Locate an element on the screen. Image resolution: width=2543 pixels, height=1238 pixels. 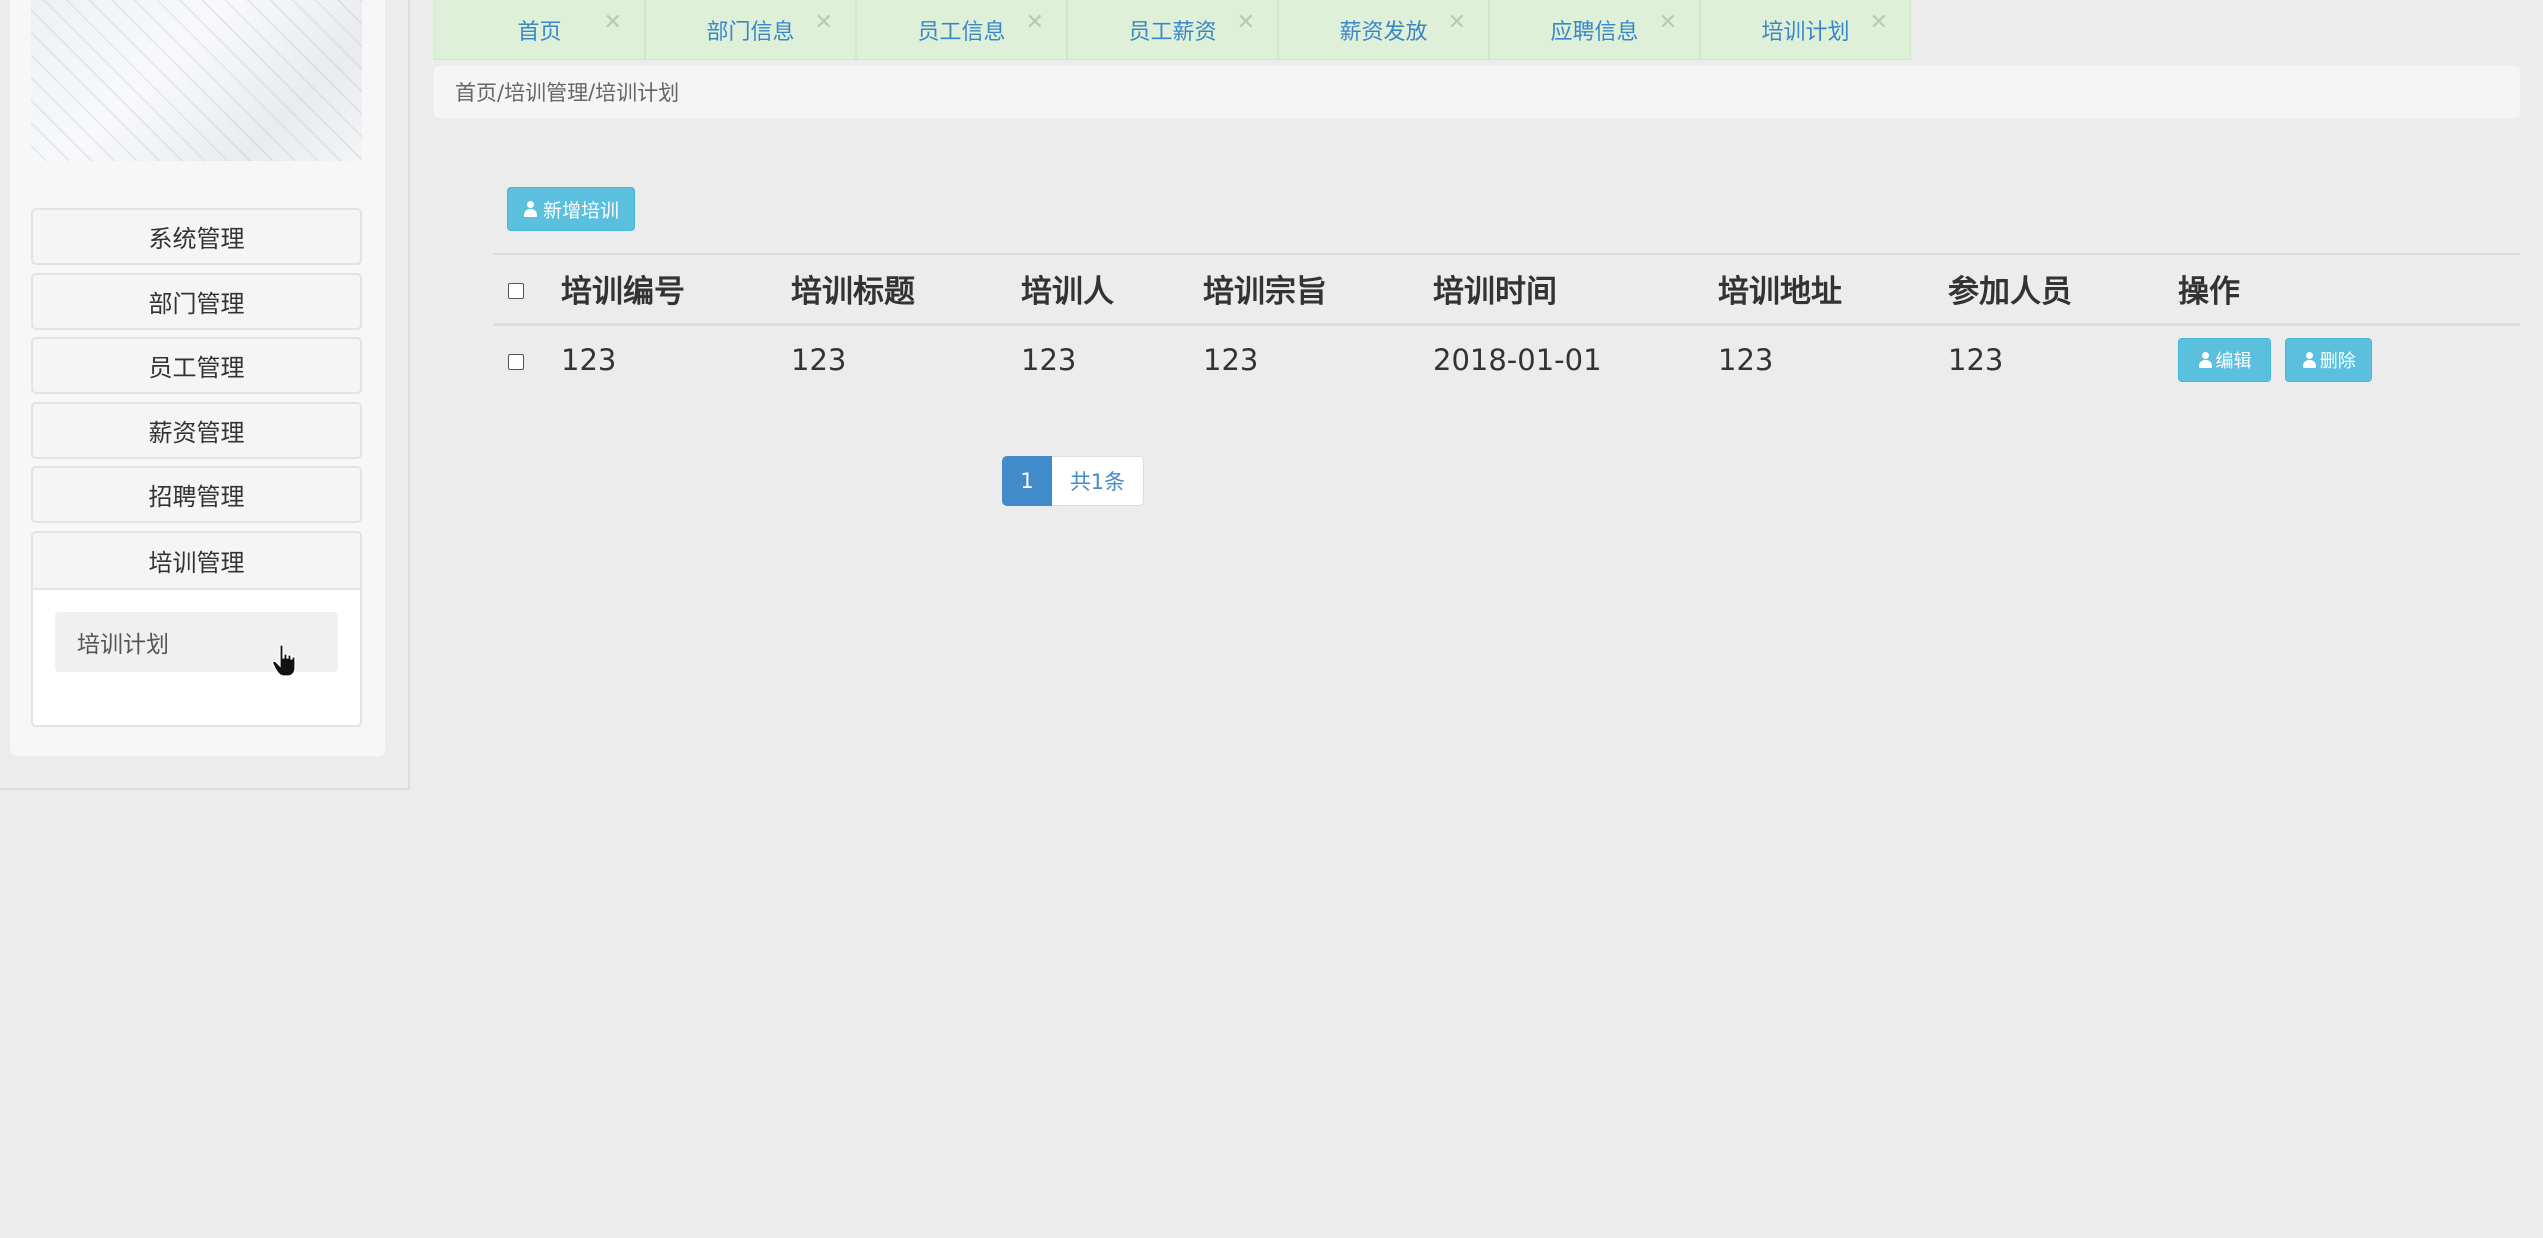
tab-employee-salary: 员工薪资 ✕ is located at coordinates (1172, 30).